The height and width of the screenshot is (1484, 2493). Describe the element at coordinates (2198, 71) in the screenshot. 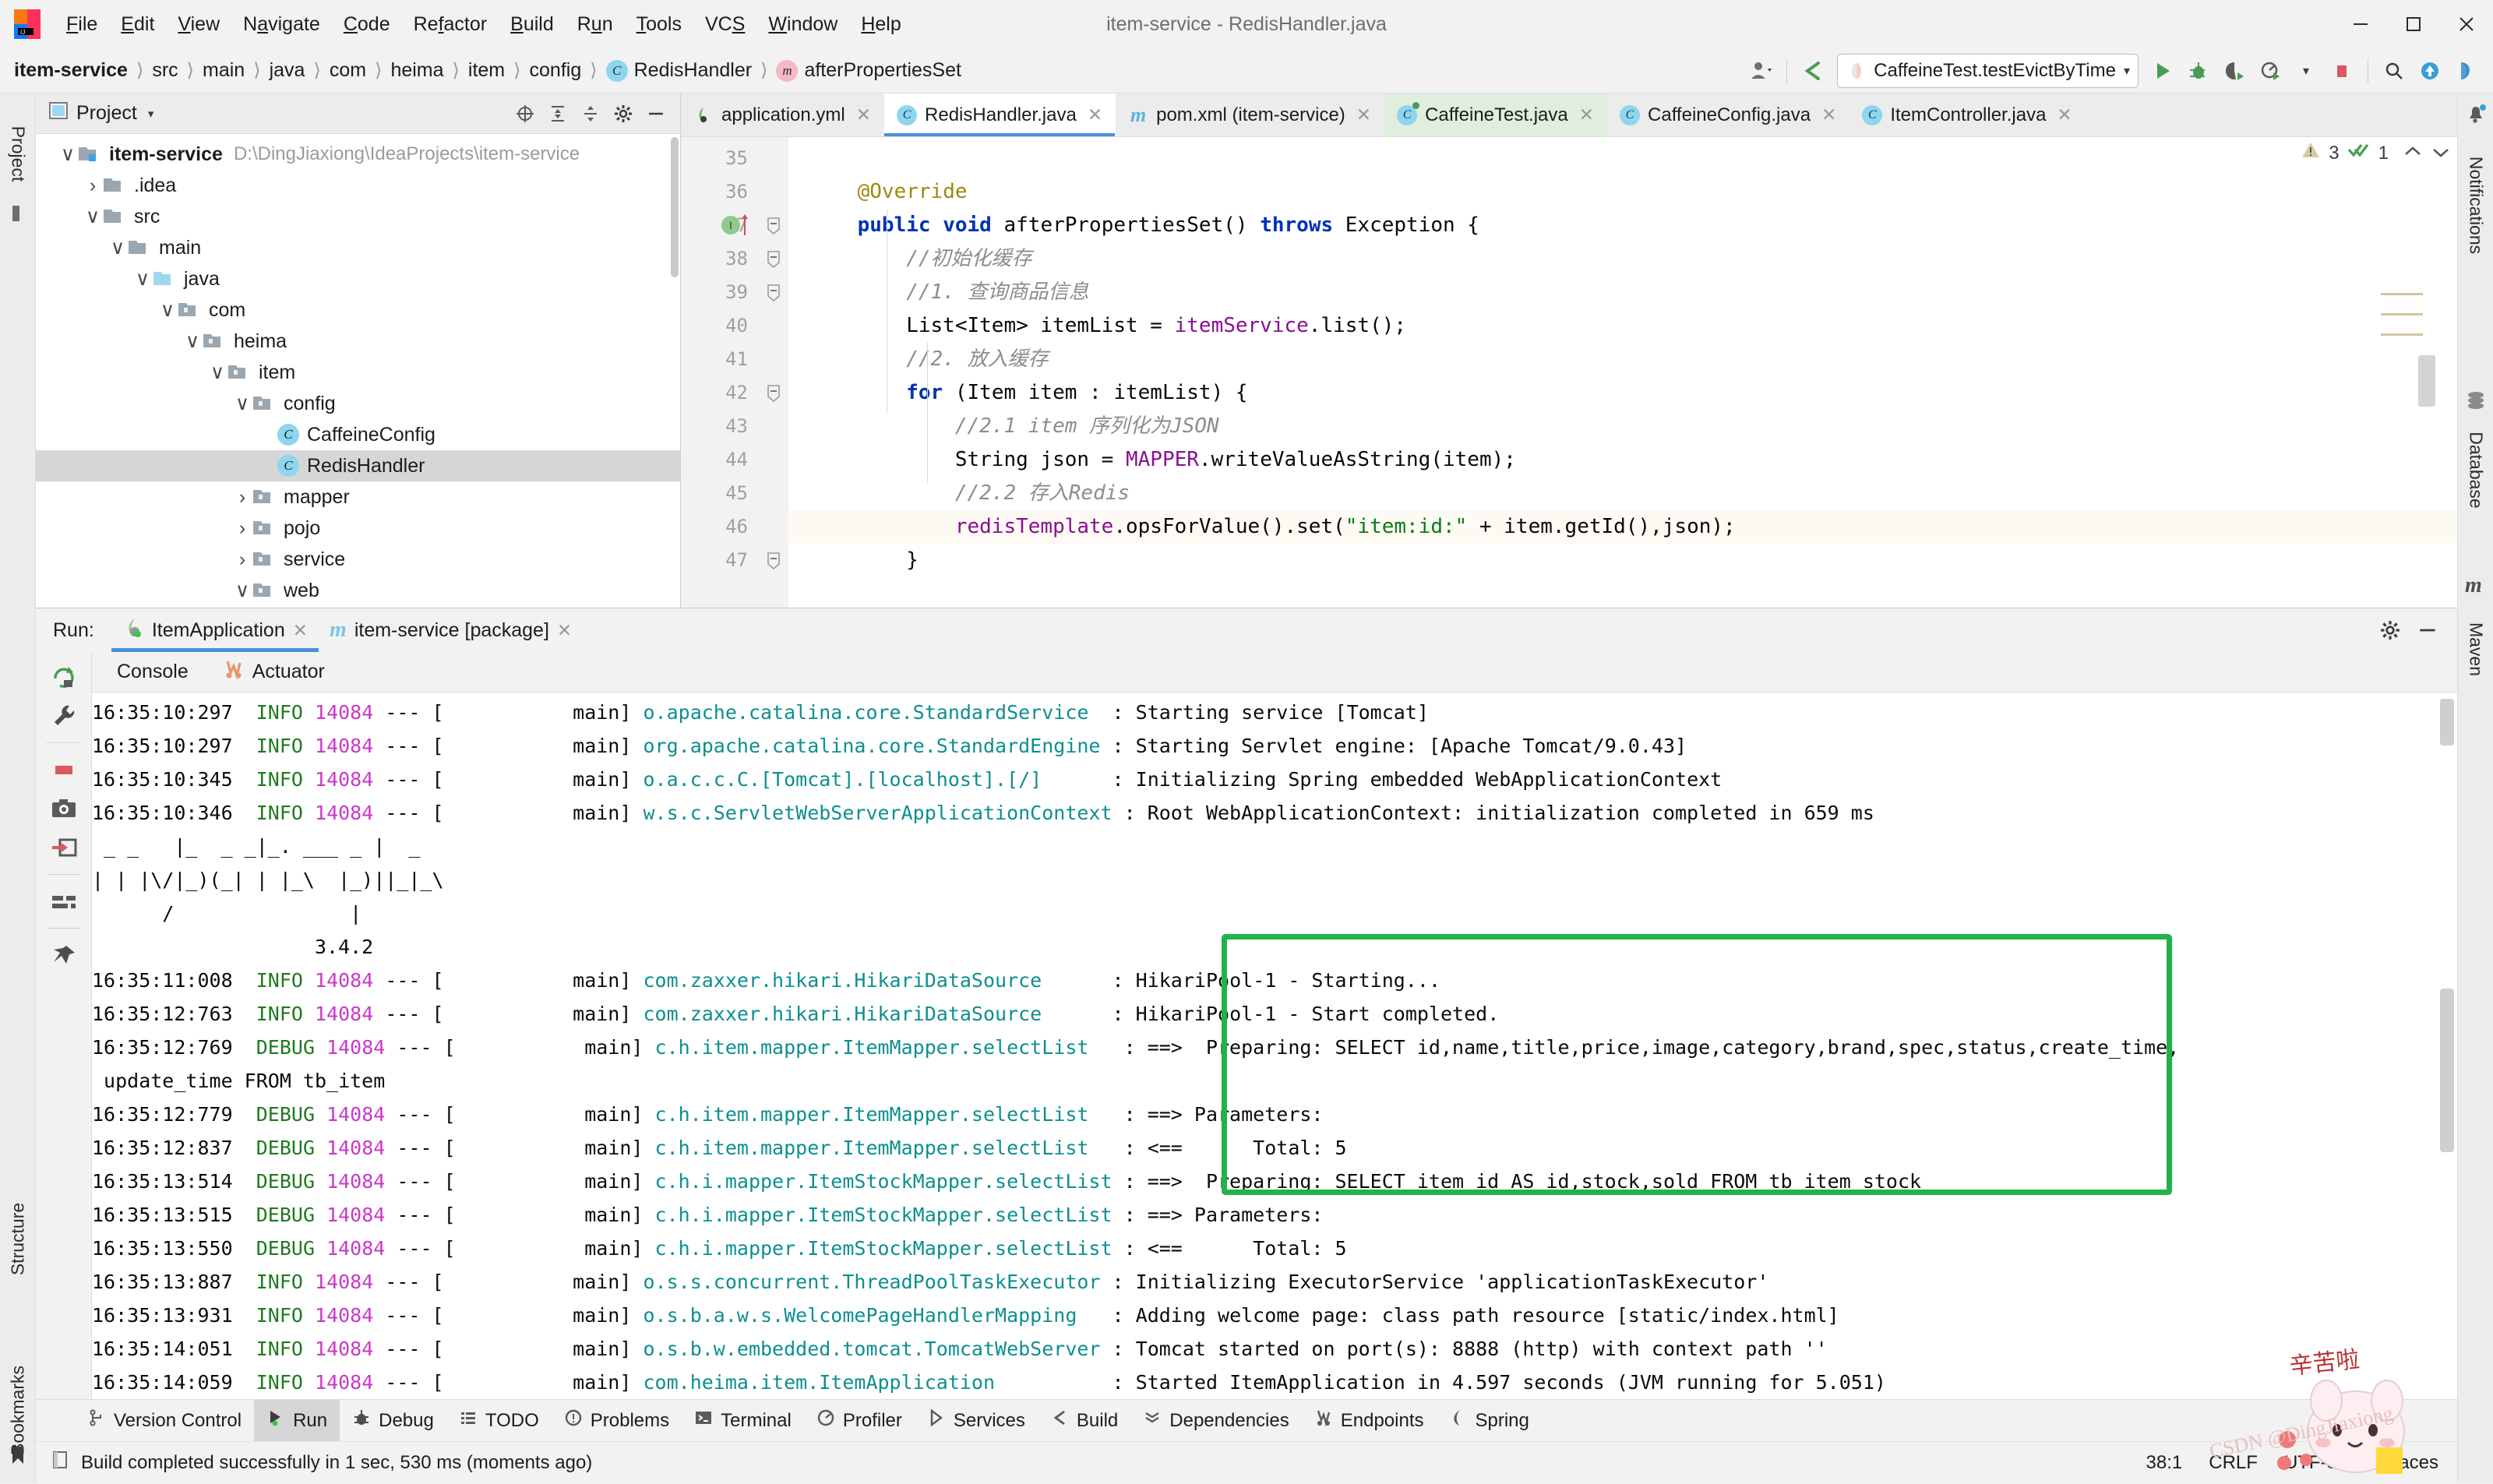

I see `debug-button` at that location.